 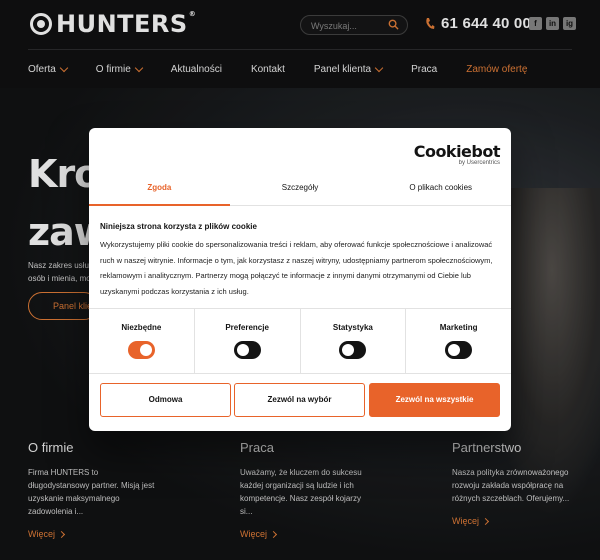 I want to click on allow-selection-button: Zezwól na wybór, so click(x=299, y=400).